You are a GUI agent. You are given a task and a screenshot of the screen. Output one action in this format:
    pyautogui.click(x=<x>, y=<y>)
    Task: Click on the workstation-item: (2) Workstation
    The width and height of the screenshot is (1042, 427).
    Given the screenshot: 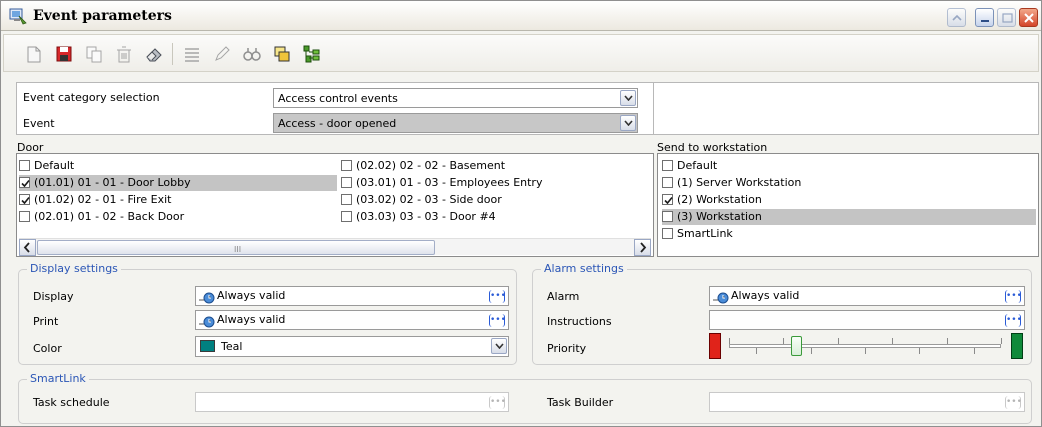 What is the action you would take?
    pyautogui.click(x=849, y=200)
    